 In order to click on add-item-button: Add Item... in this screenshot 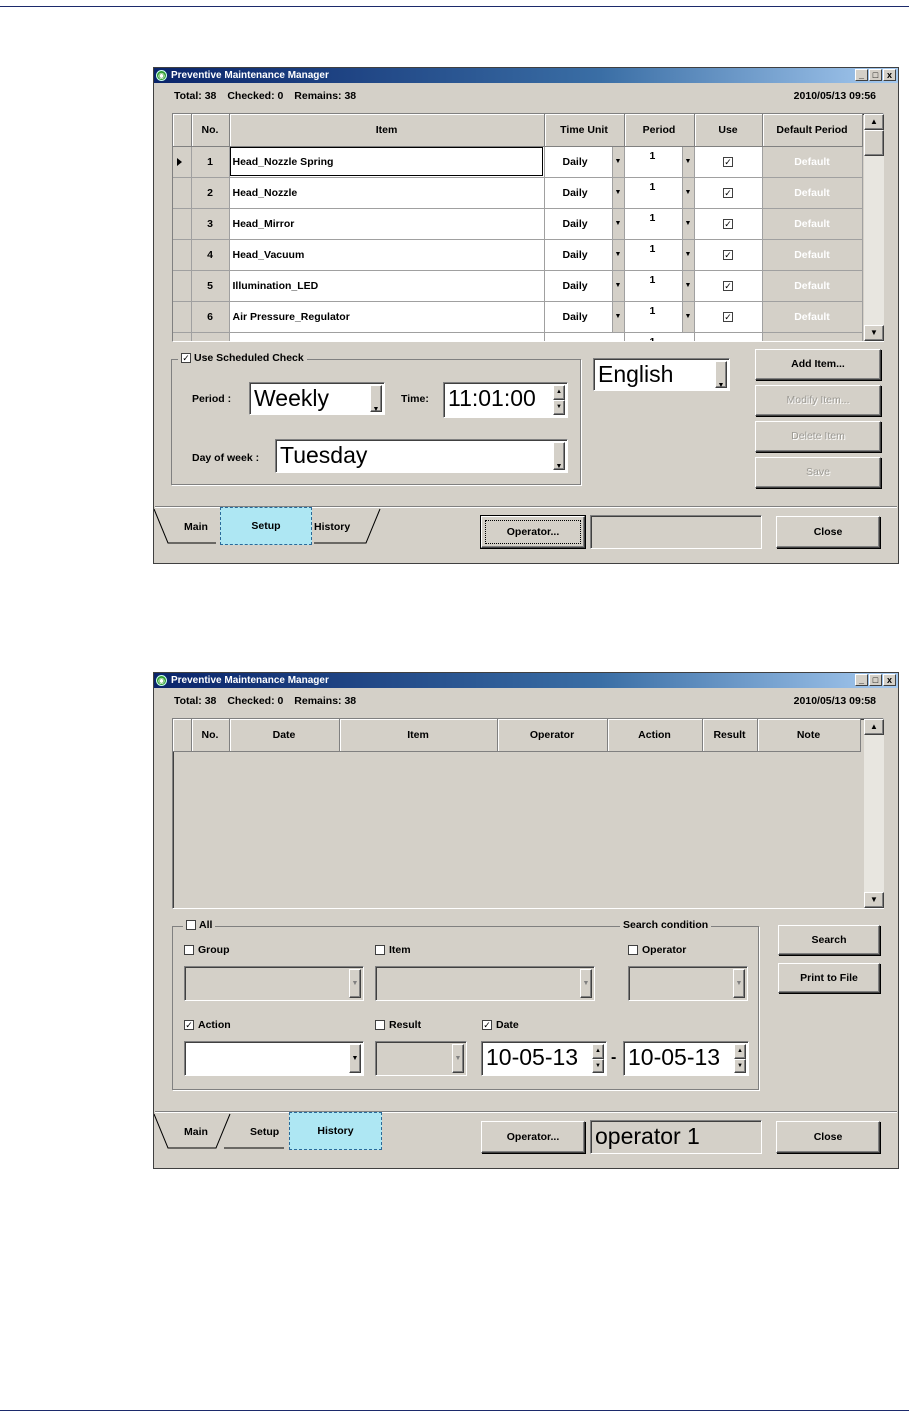, I will do `click(818, 364)`.